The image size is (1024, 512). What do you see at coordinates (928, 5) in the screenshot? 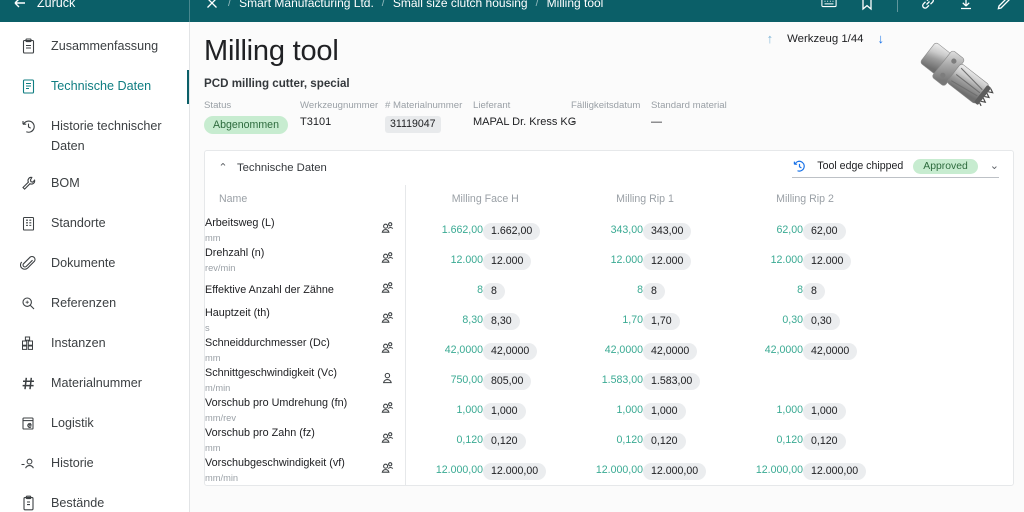
I see `link-icon` at bounding box center [928, 5].